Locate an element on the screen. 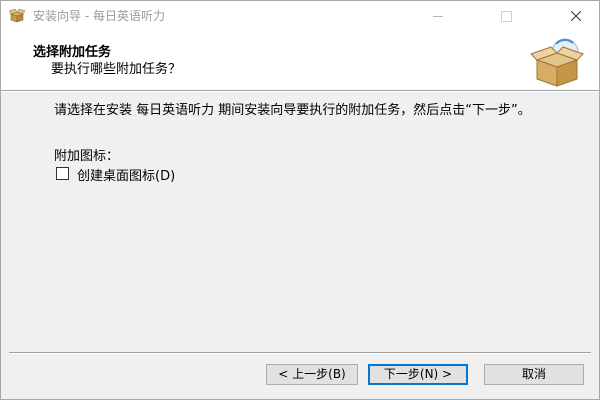 The height and width of the screenshot is (400, 600). title-bar: 安装向导 - 每日英语听力 is located at coordinates (300, 16).